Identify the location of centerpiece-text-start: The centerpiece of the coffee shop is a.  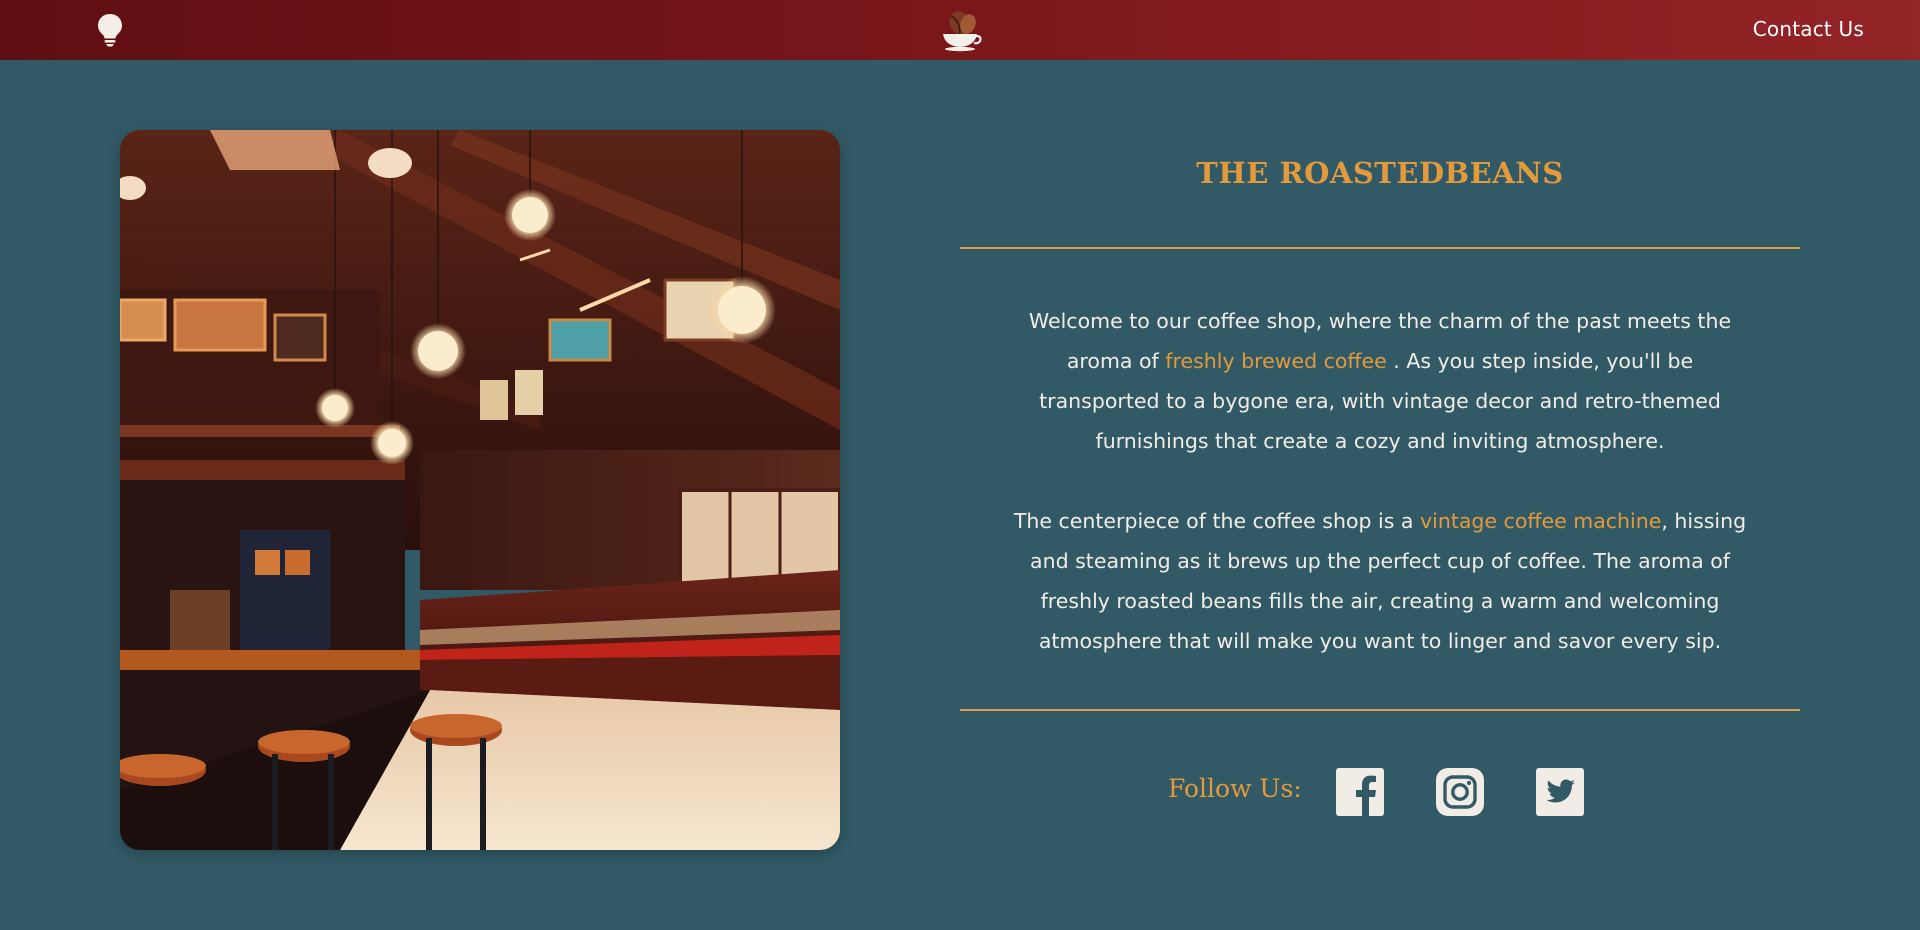
(1216, 521).